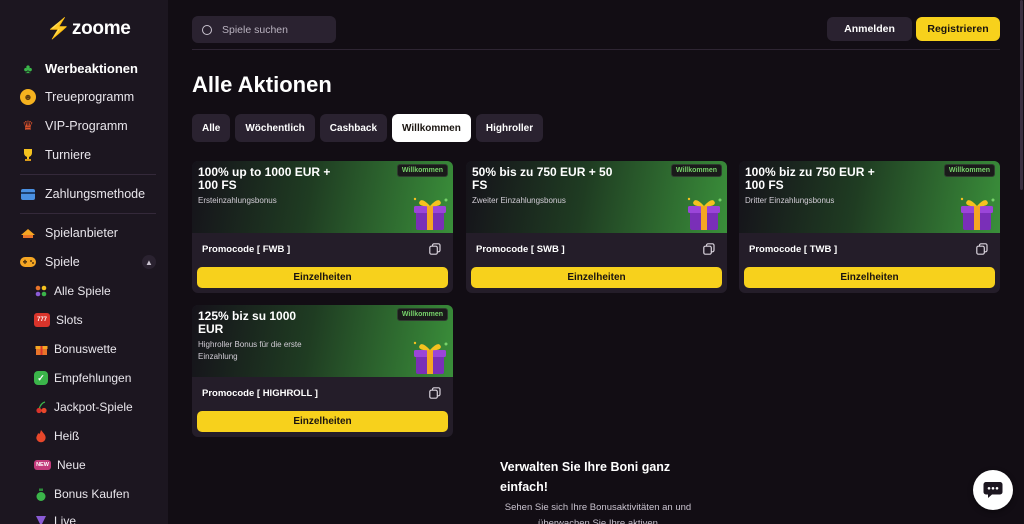  Describe the element at coordinates (58, 29) in the screenshot. I see `bolt-icon: ⚡` at that location.